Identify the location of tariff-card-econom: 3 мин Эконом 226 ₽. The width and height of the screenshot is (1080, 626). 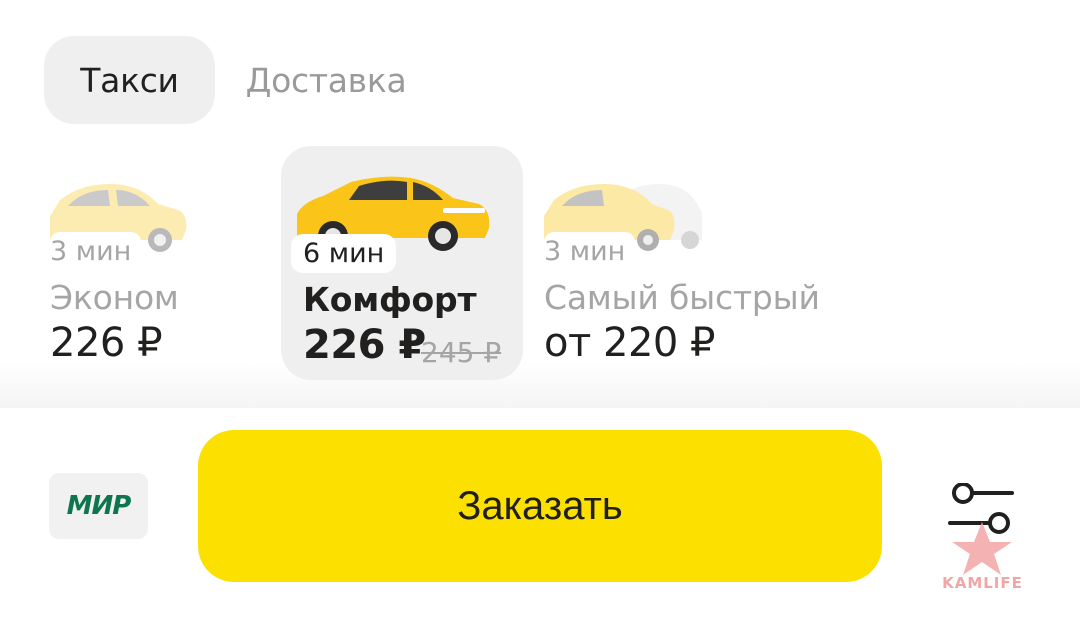
(150, 278).